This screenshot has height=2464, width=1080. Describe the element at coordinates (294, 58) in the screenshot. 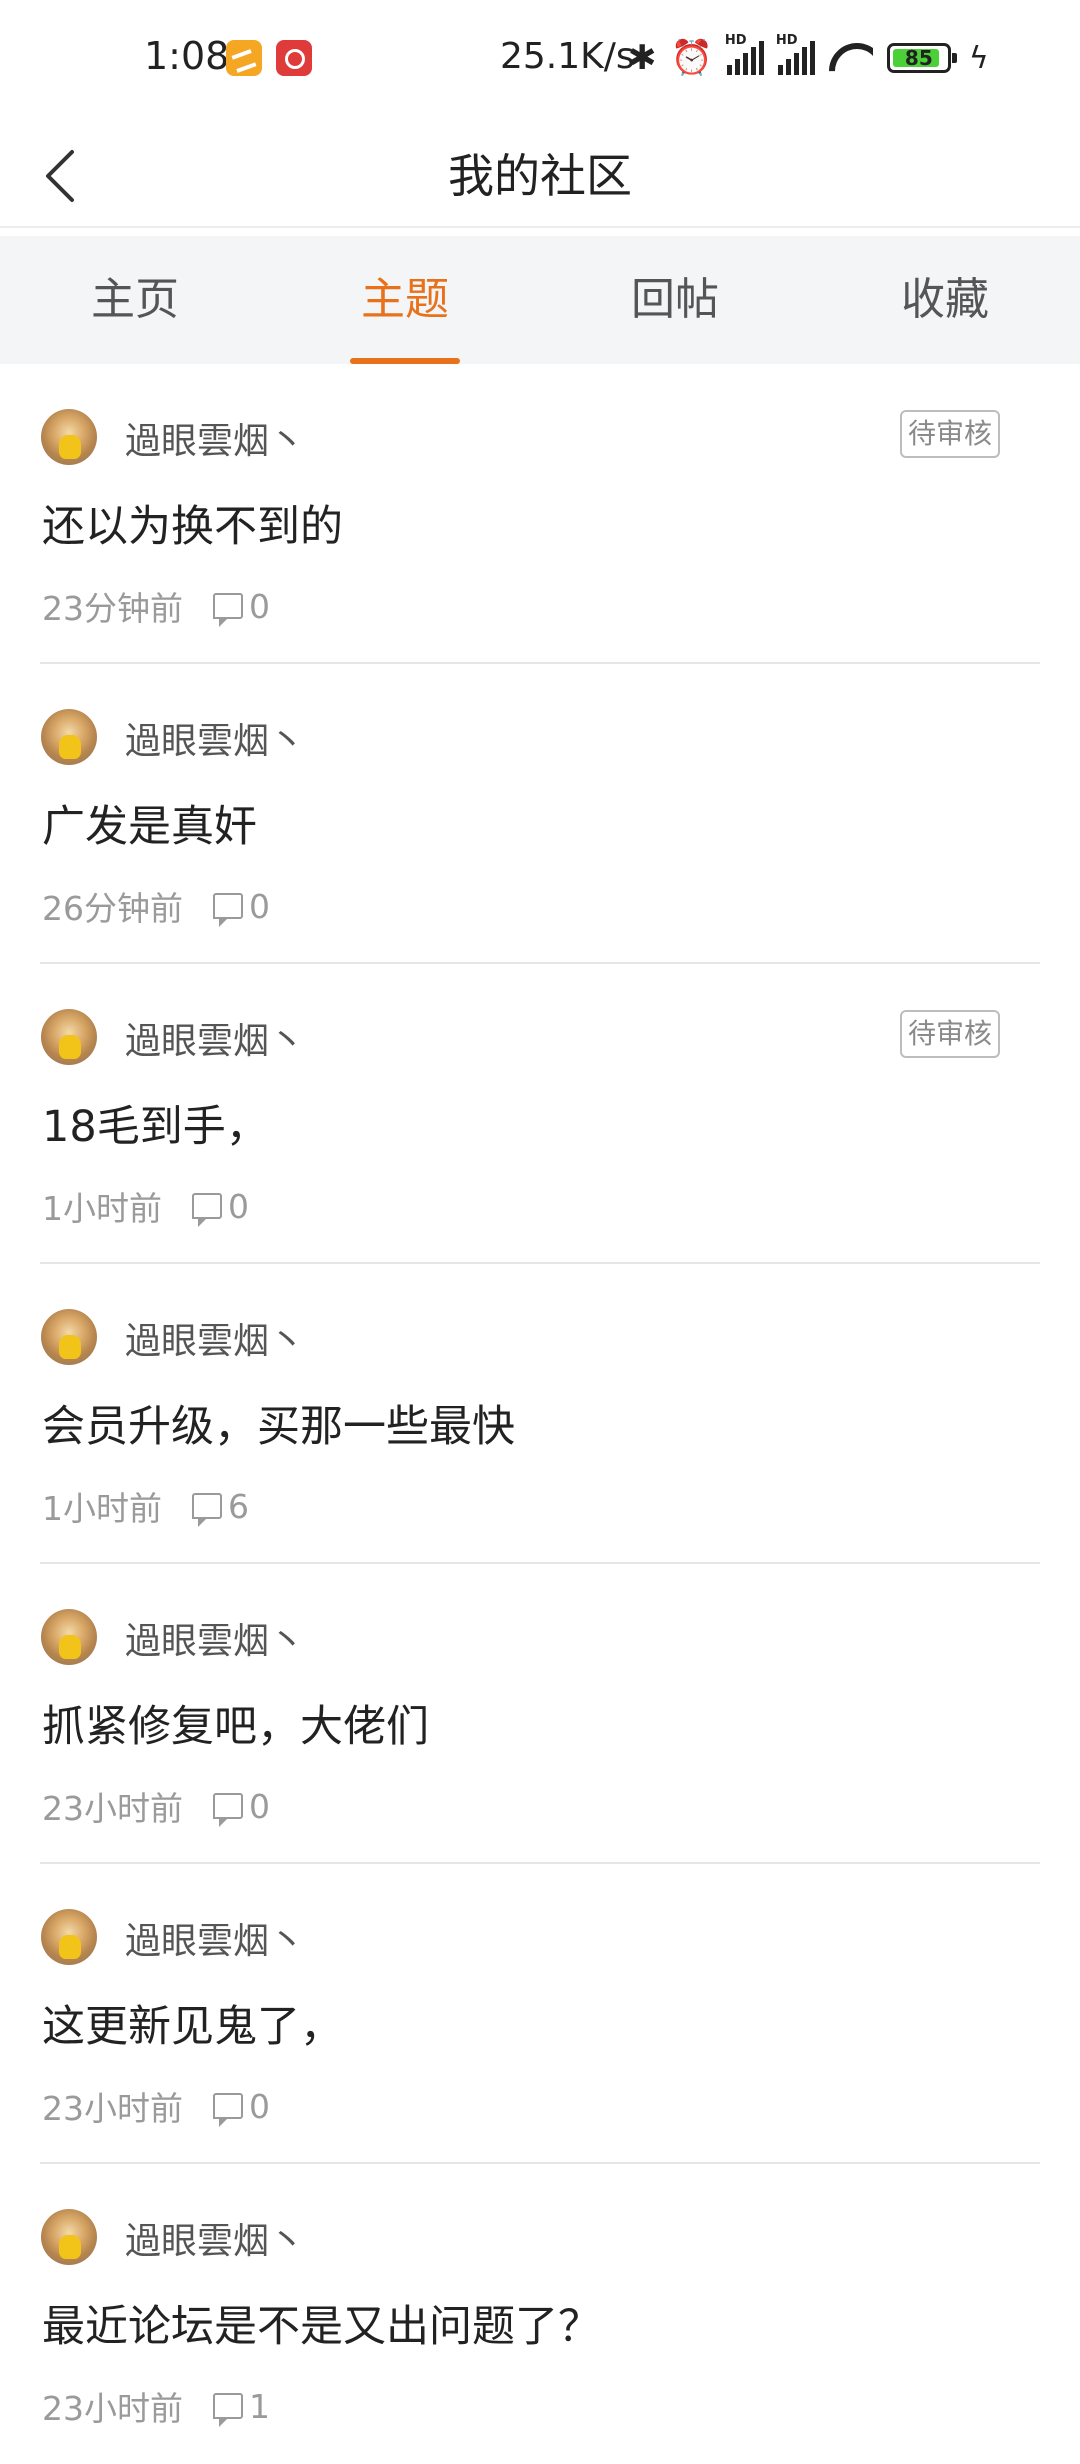

I see `netease-music-icon` at that location.